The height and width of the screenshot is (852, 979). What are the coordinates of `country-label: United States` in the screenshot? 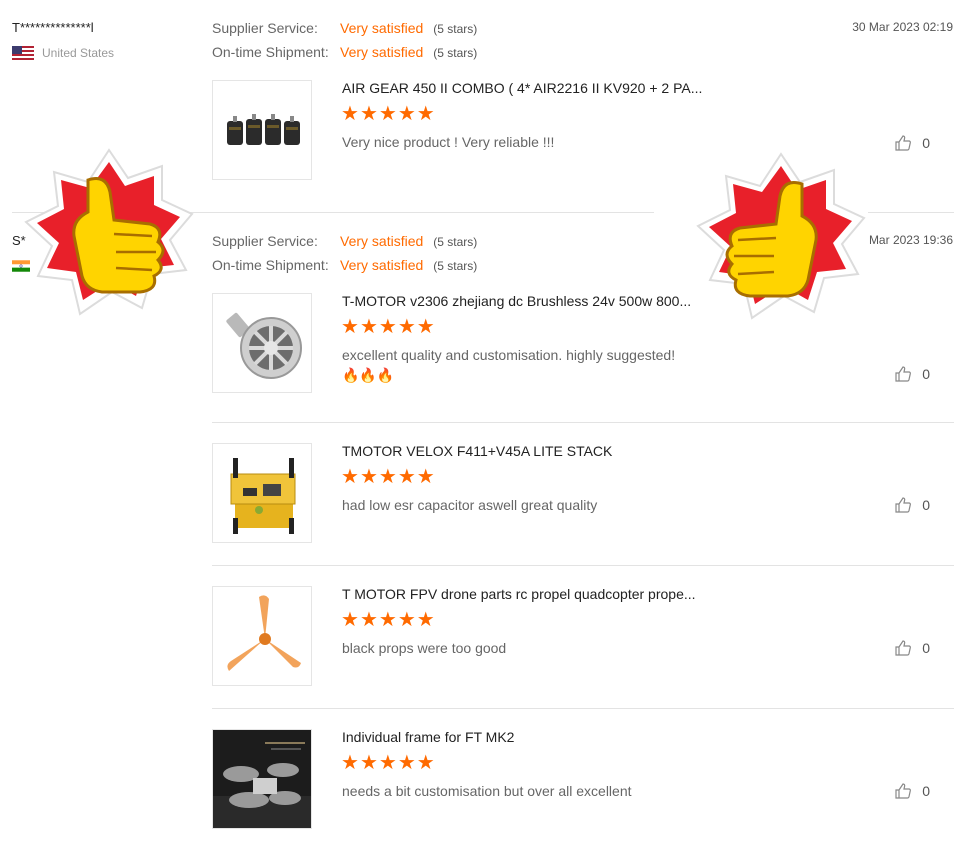 It's located at (78, 53).